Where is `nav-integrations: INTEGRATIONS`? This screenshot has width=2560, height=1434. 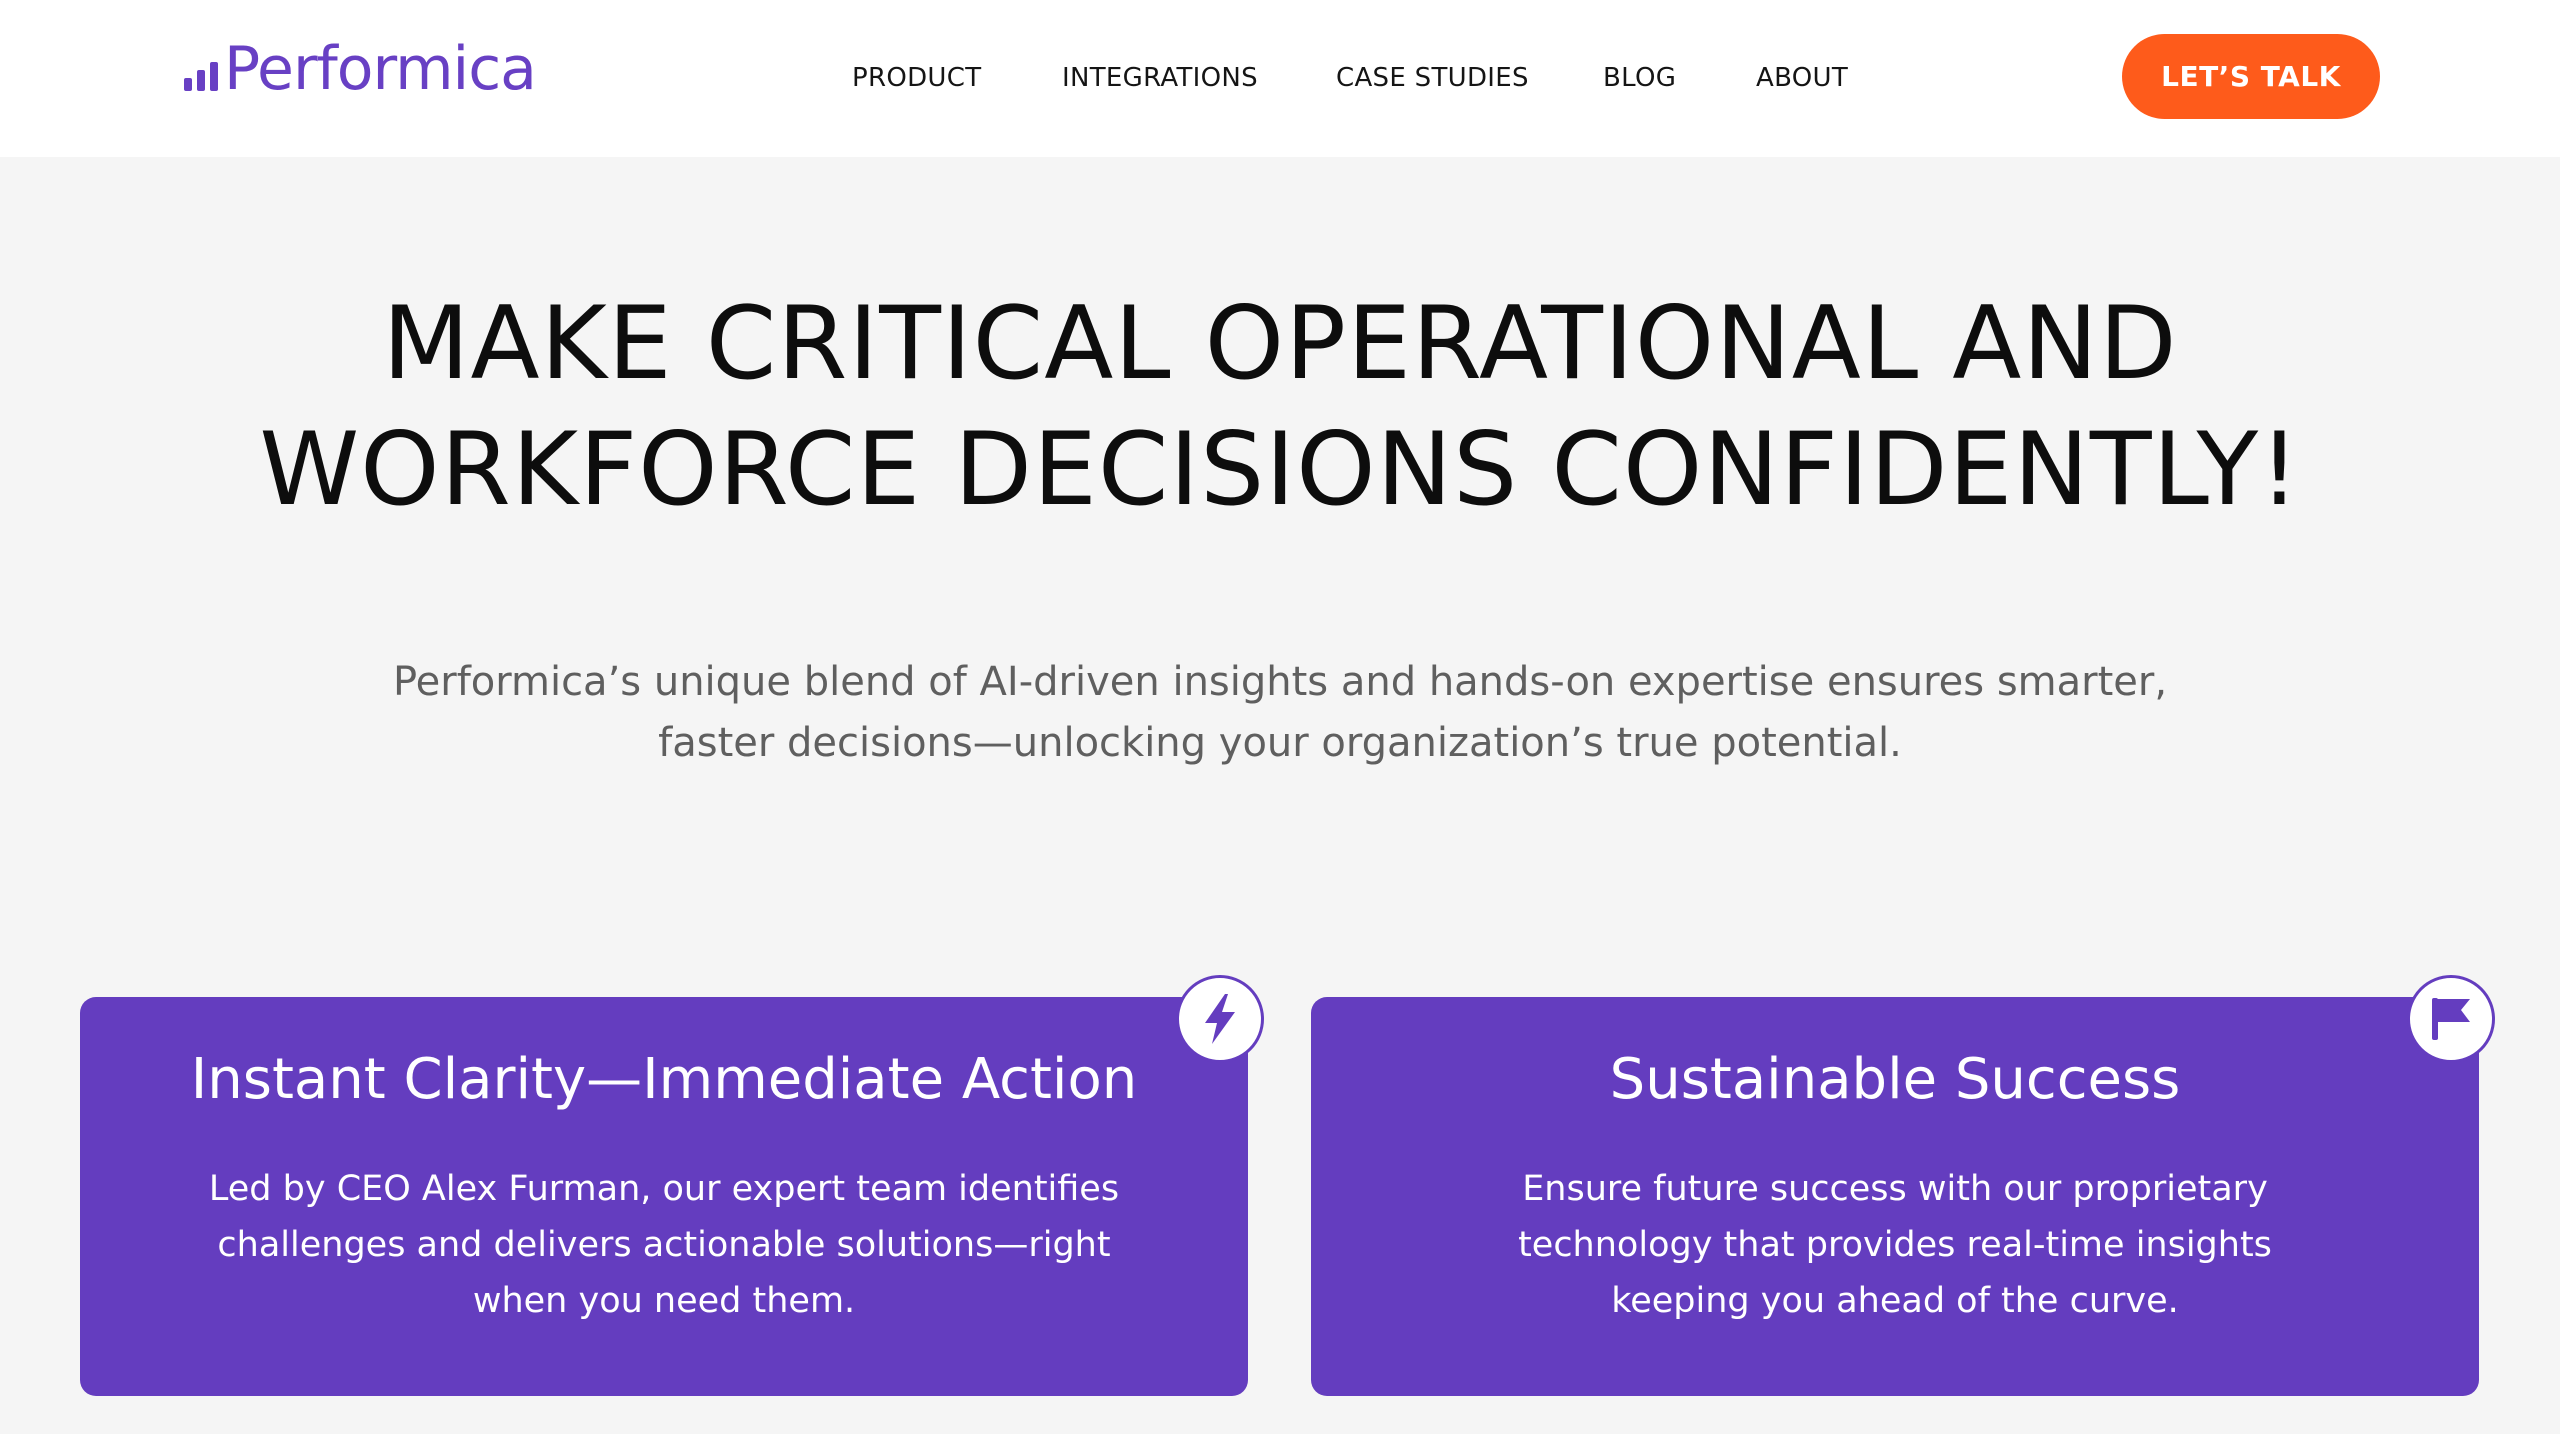
nav-integrations: INTEGRATIONS is located at coordinates (1160, 78).